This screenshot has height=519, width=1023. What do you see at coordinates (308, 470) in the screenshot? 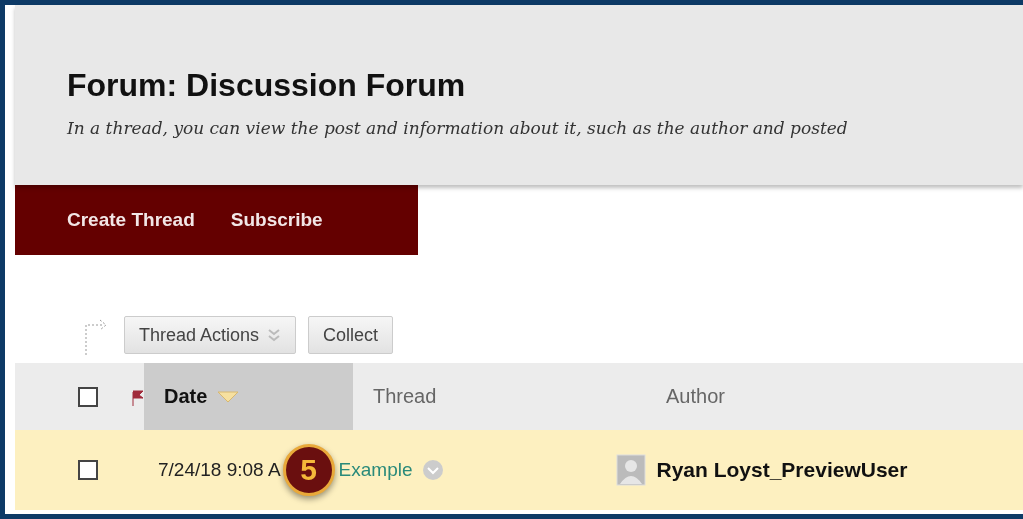
I see `step-number-badge: 5` at bounding box center [308, 470].